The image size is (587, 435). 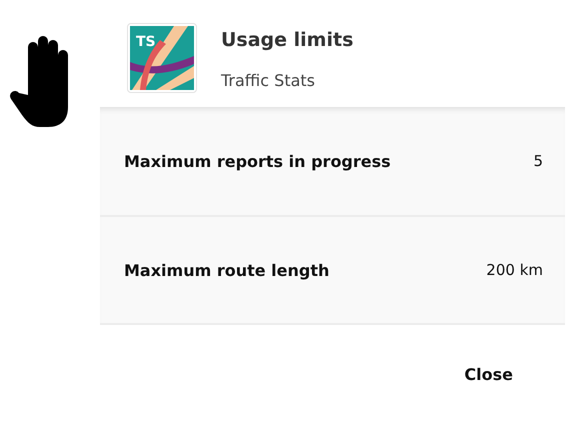 I want to click on logo-text: TS, so click(x=146, y=42).